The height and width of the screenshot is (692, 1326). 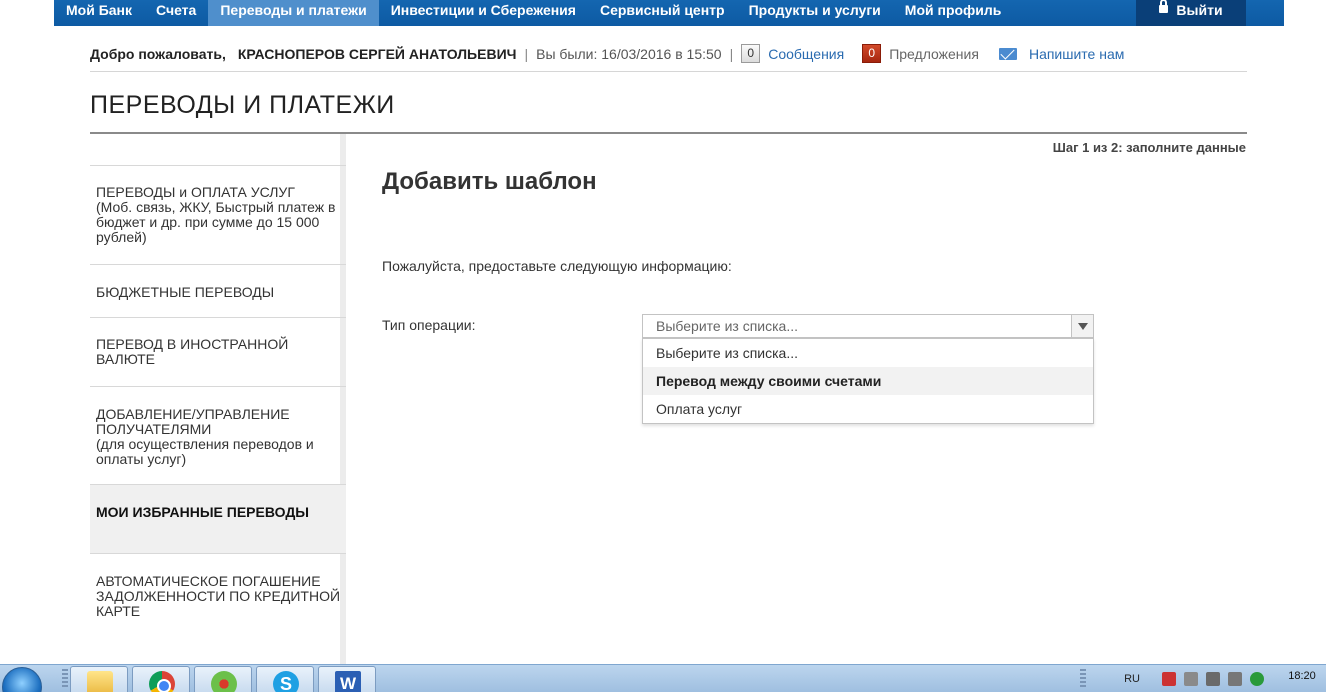 I want to click on logout-label: Выйти, so click(x=1199, y=10).